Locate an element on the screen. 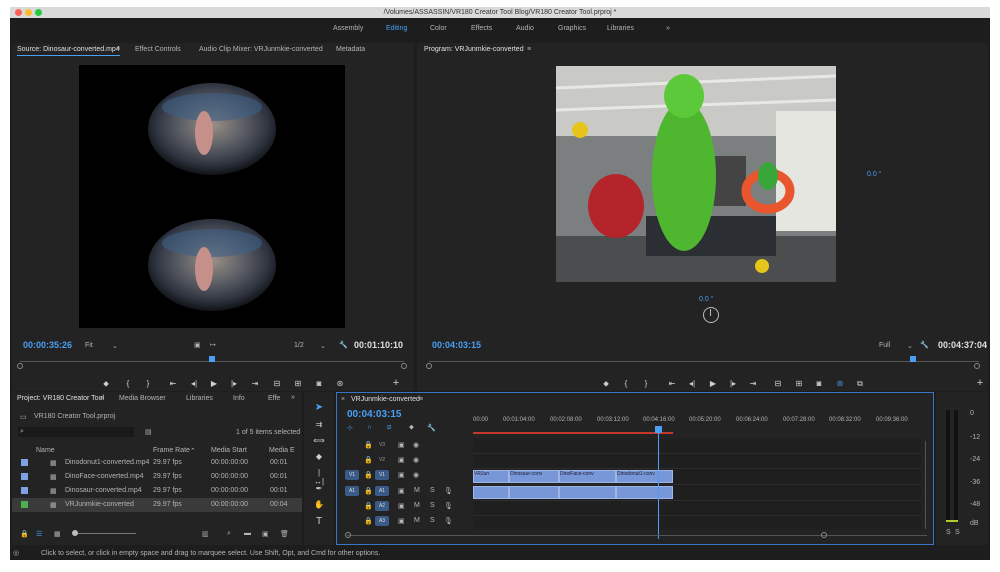 The image size is (1000, 572). comparison-view-icon: ⧉ is located at coordinates (860, 384).